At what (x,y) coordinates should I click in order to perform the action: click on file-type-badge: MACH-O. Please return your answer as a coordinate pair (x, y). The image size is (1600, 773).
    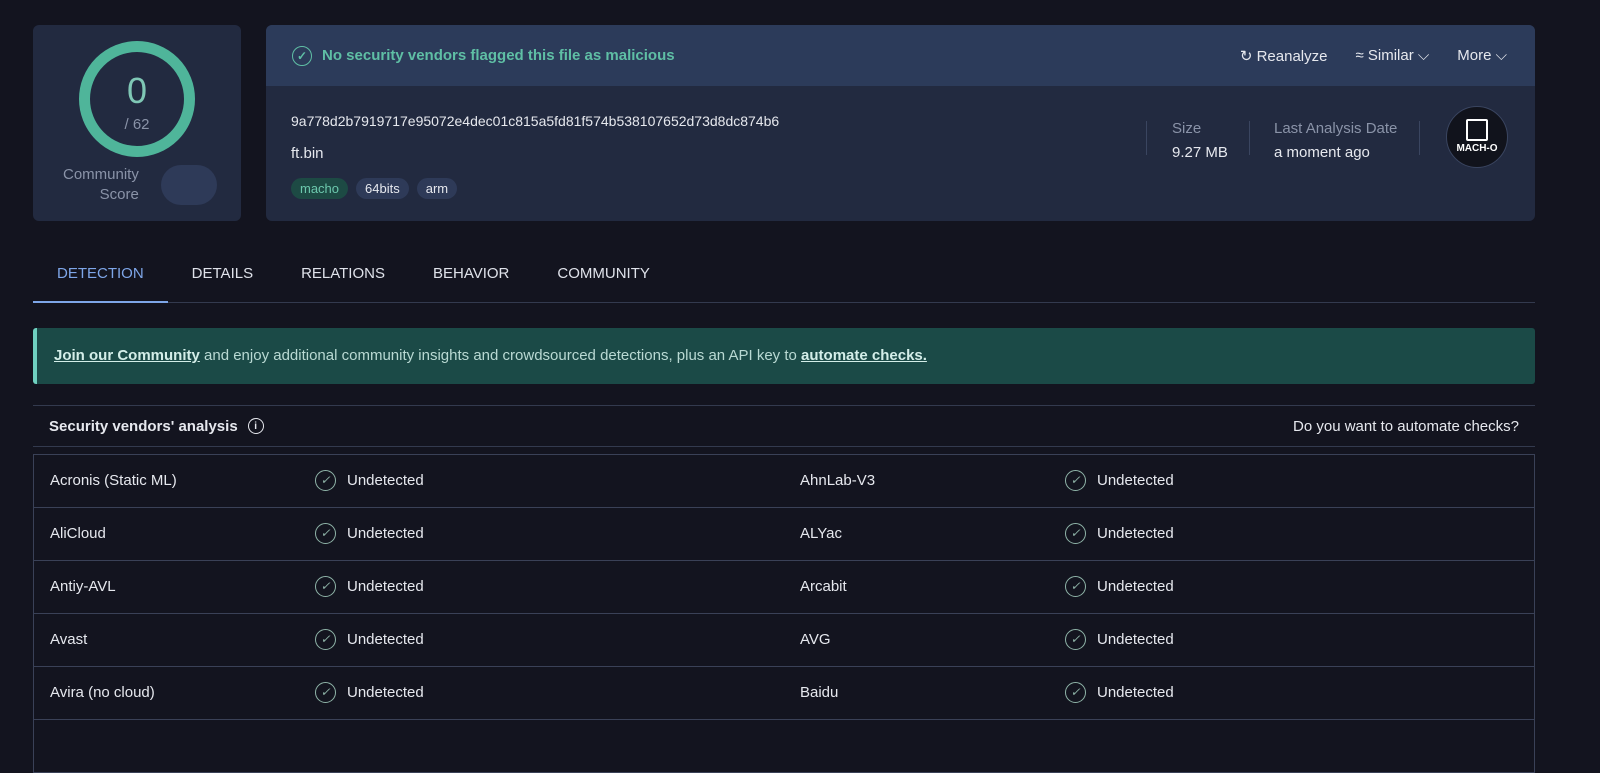
    Looking at the image, I should click on (1477, 137).